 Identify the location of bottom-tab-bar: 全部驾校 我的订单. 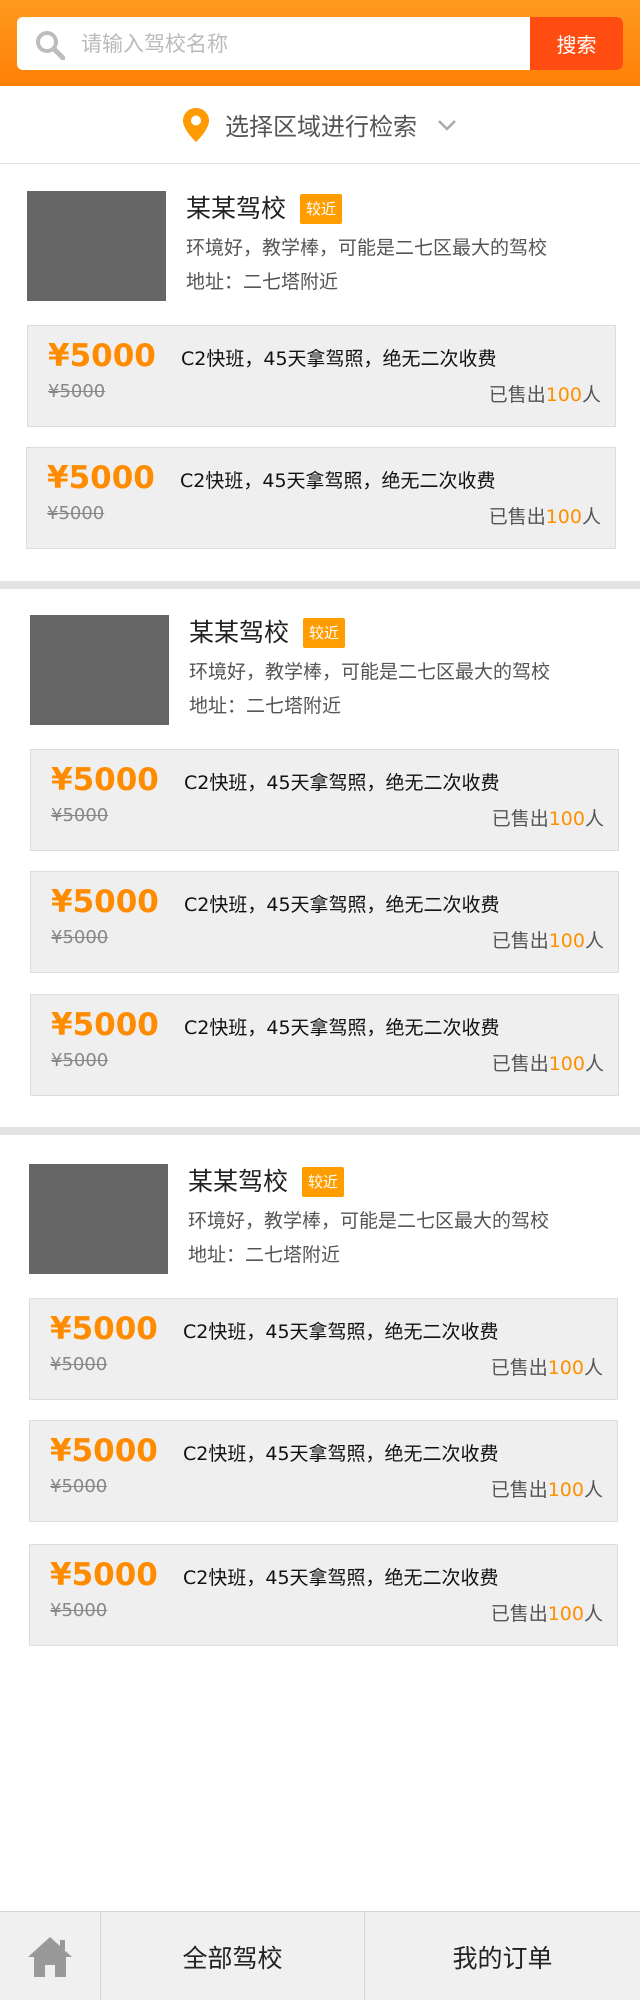
(320, 1955).